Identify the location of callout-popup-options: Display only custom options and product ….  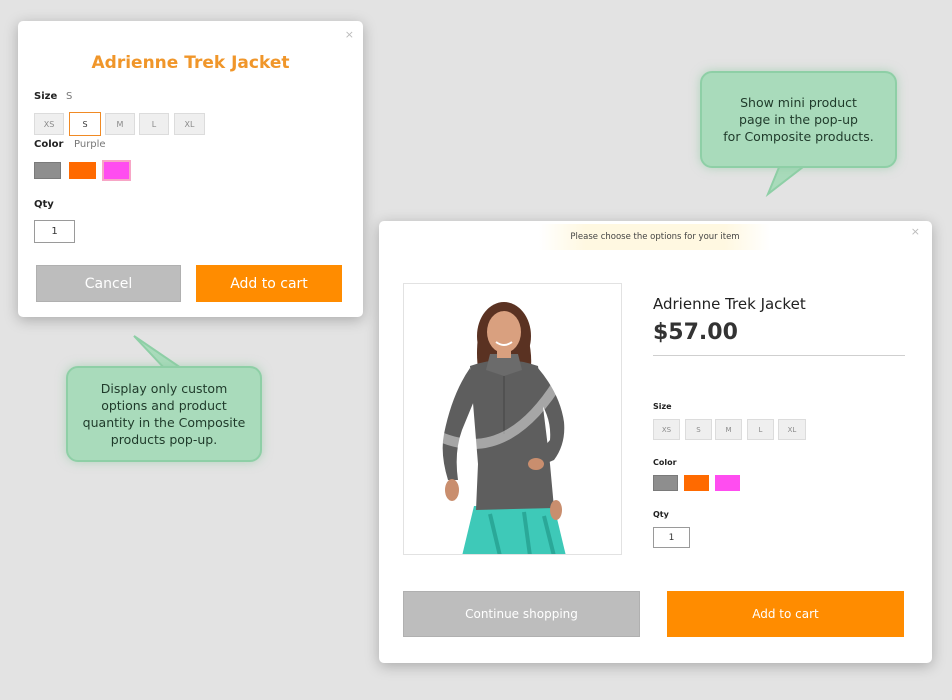
(164, 414).